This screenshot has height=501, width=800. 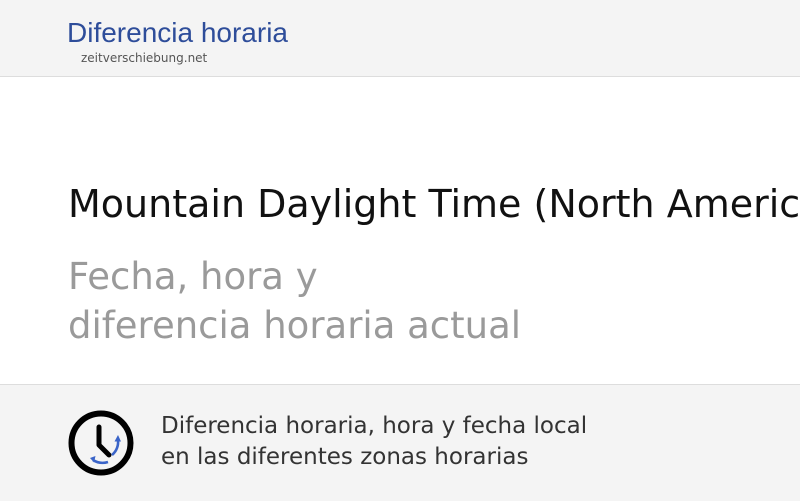 I want to click on page-title: Mountain Daylight Time (North America), so click(x=434, y=204).